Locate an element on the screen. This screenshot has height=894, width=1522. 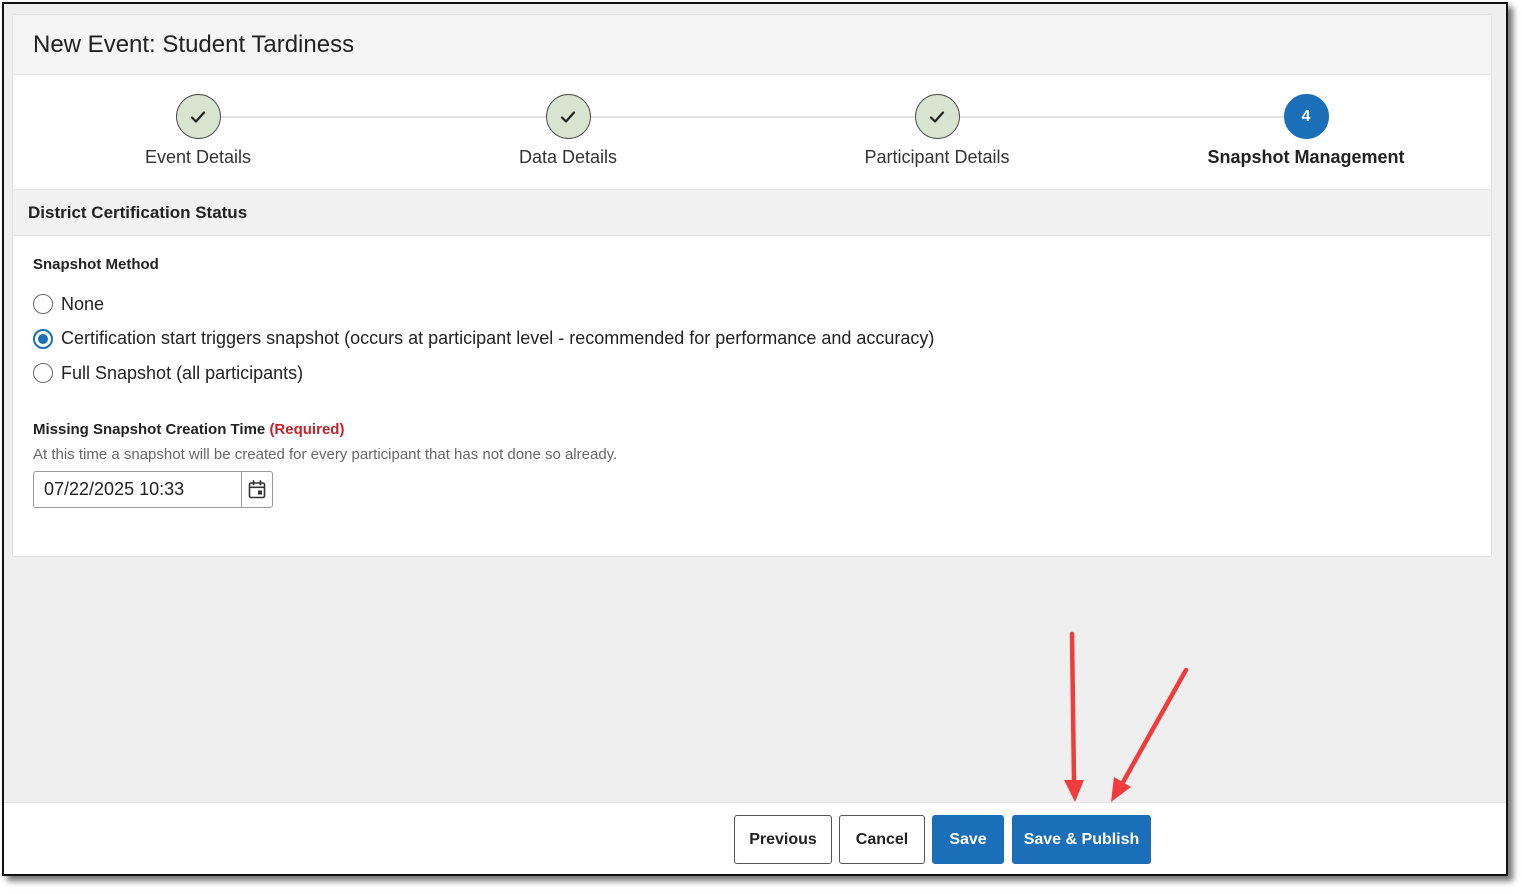
step-data-details: Data Details is located at coordinates (568, 131).